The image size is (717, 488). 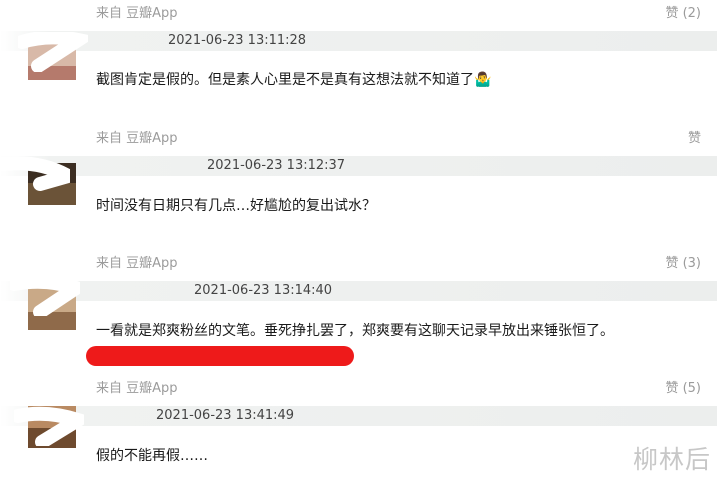 I want to click on comment-timestamp: 2021-06-23 13:12:37, so click(x=276, y=165).